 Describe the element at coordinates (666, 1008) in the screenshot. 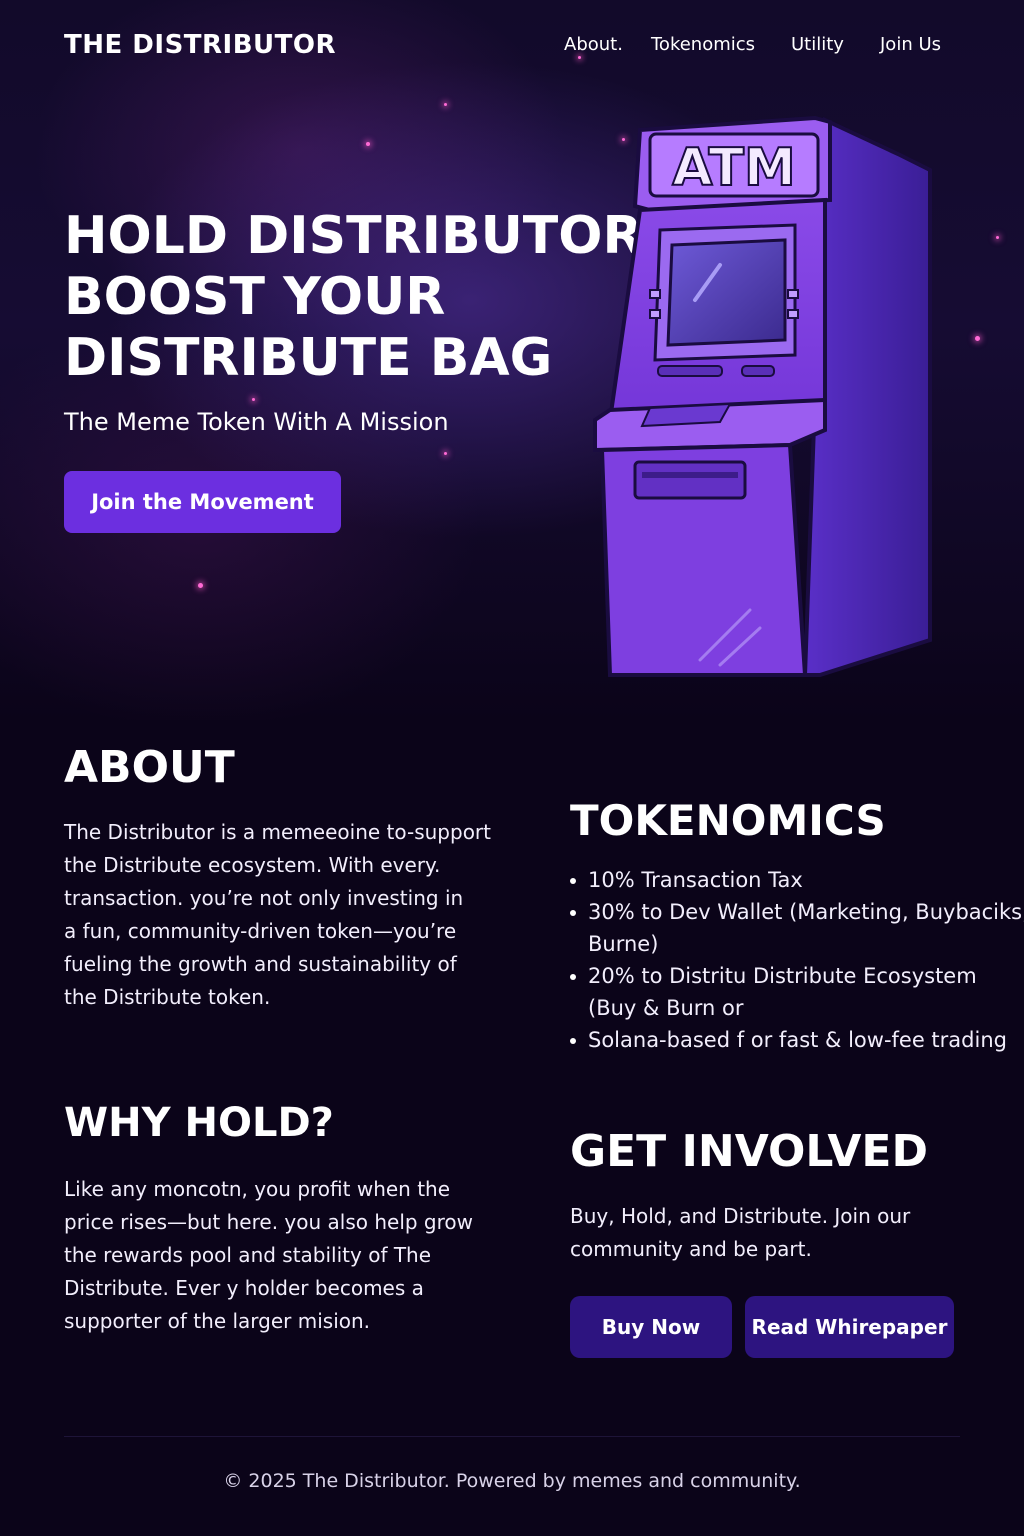

I see `list-item-text: (Buy & Burn or` at that location.